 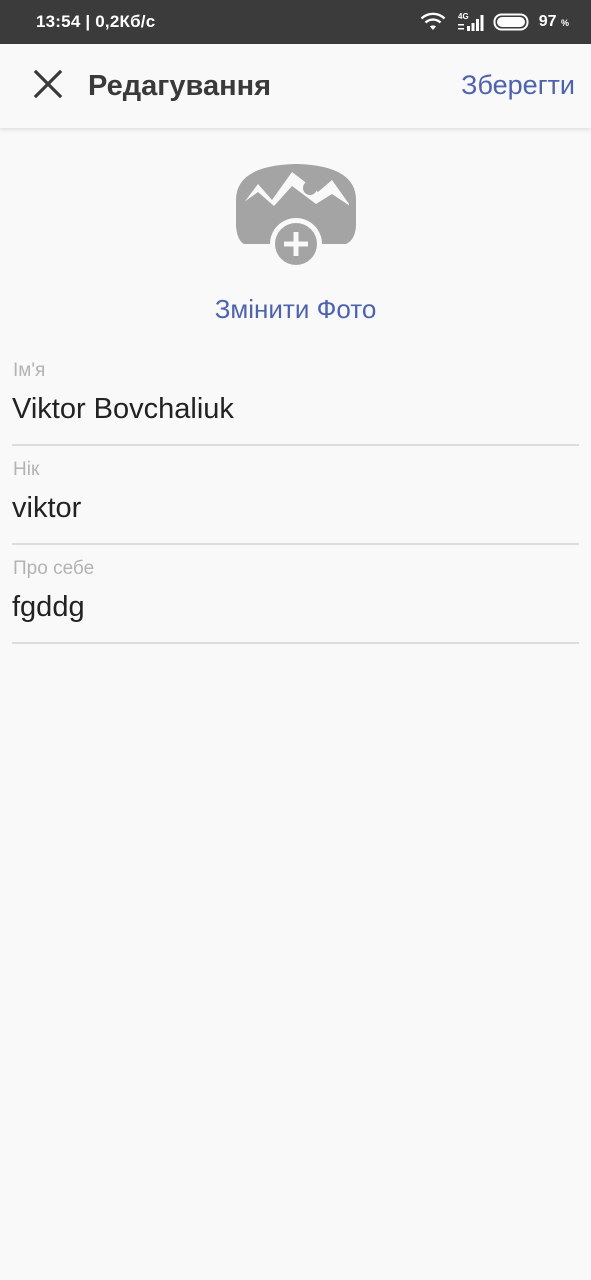 I want to click on status-bar: 13:54 | 0,2Кб/с 4G 97 %, so click(x=295, y=22).